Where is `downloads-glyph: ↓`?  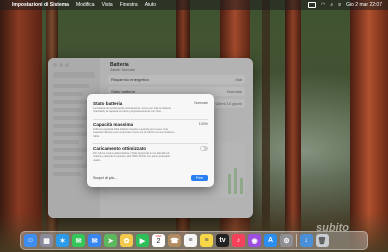 downloads-glyph: ↓ is located at coordinates (306, 240).